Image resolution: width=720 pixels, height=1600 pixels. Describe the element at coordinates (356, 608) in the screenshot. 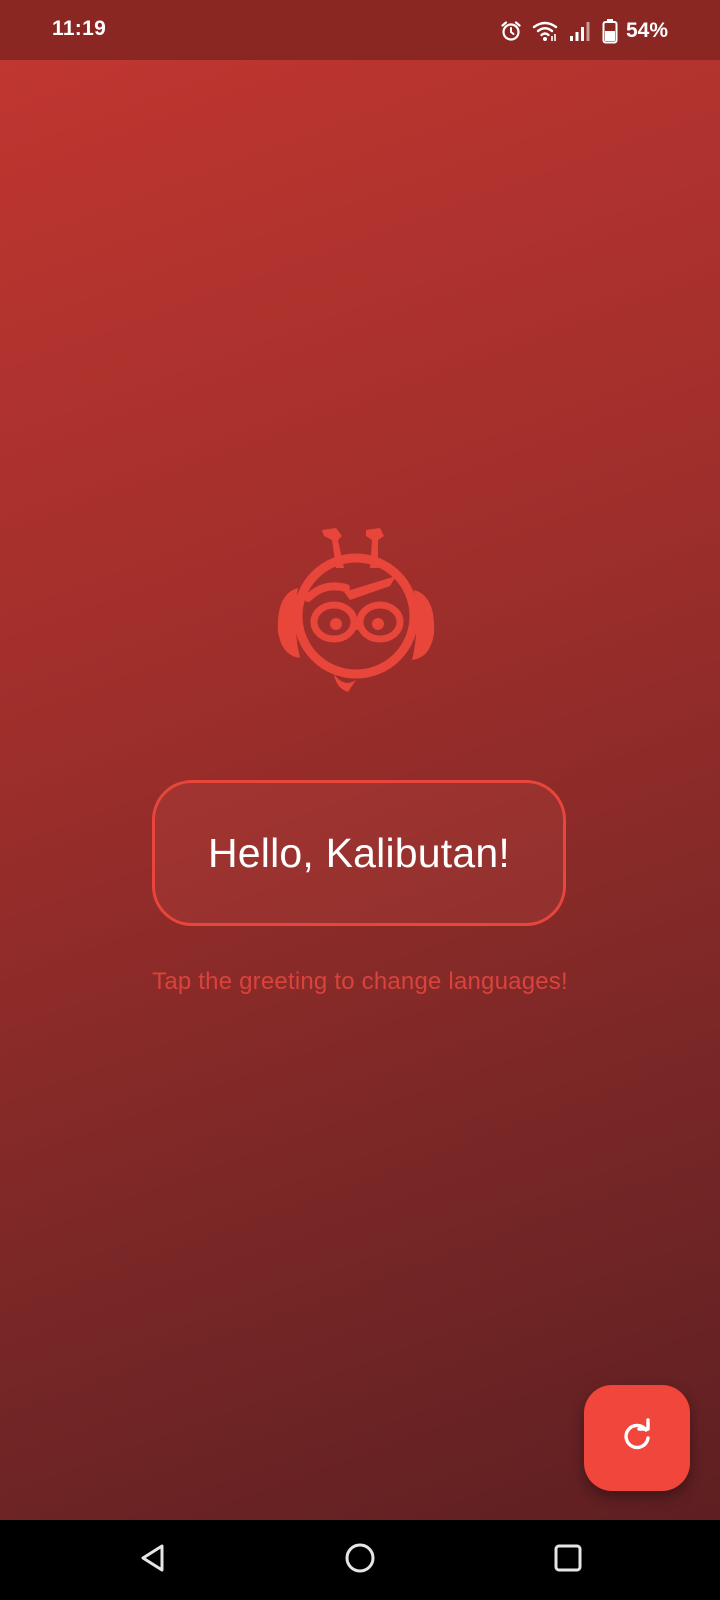

I see `robot-mascot-icon` at that location.